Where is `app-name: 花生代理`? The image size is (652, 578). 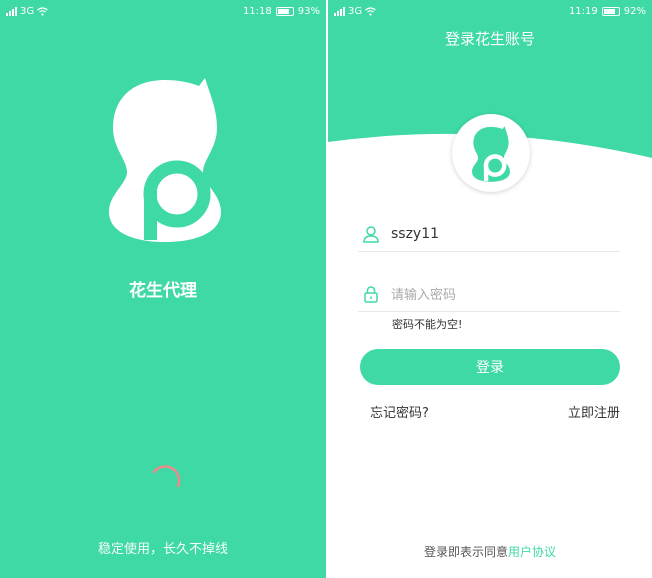 app-name: 花生代理 is located at coordinates (163, 291).